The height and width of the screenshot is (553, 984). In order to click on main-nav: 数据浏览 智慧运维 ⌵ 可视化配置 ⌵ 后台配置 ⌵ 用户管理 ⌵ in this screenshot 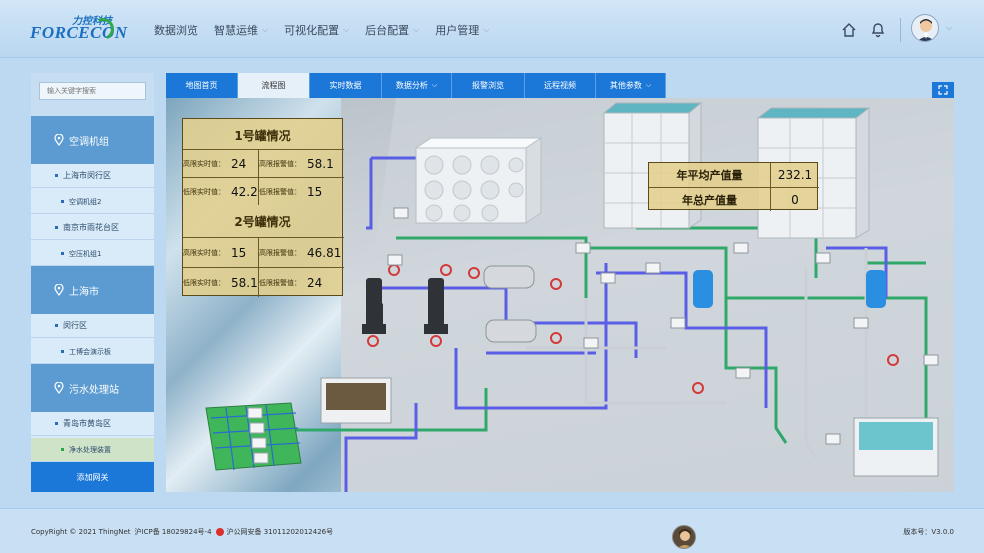, I will do `click(329, 30)`.